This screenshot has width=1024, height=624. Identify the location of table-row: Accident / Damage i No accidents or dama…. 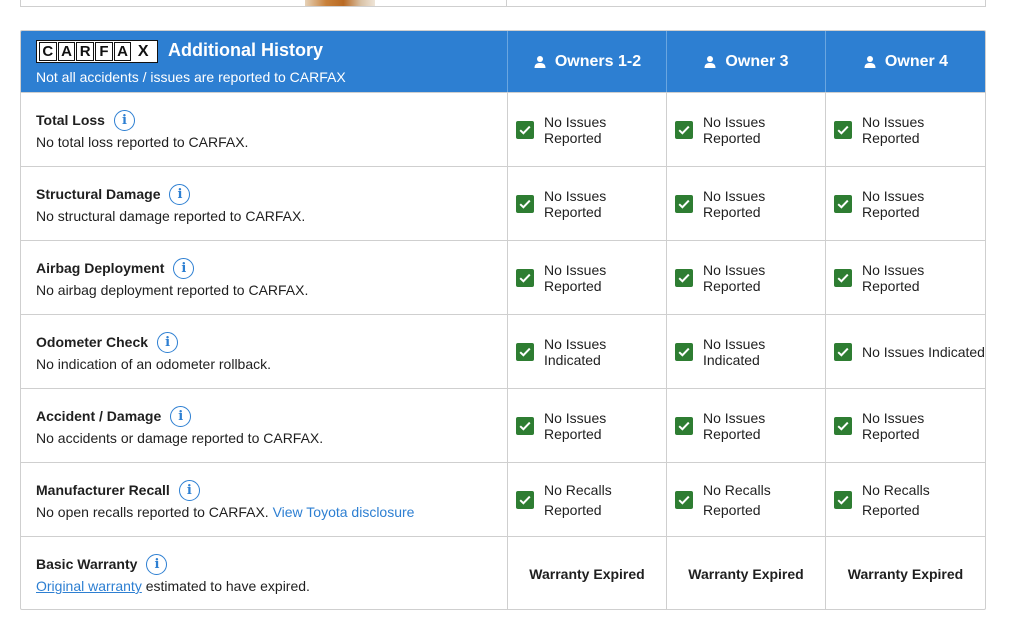
(503, 425).